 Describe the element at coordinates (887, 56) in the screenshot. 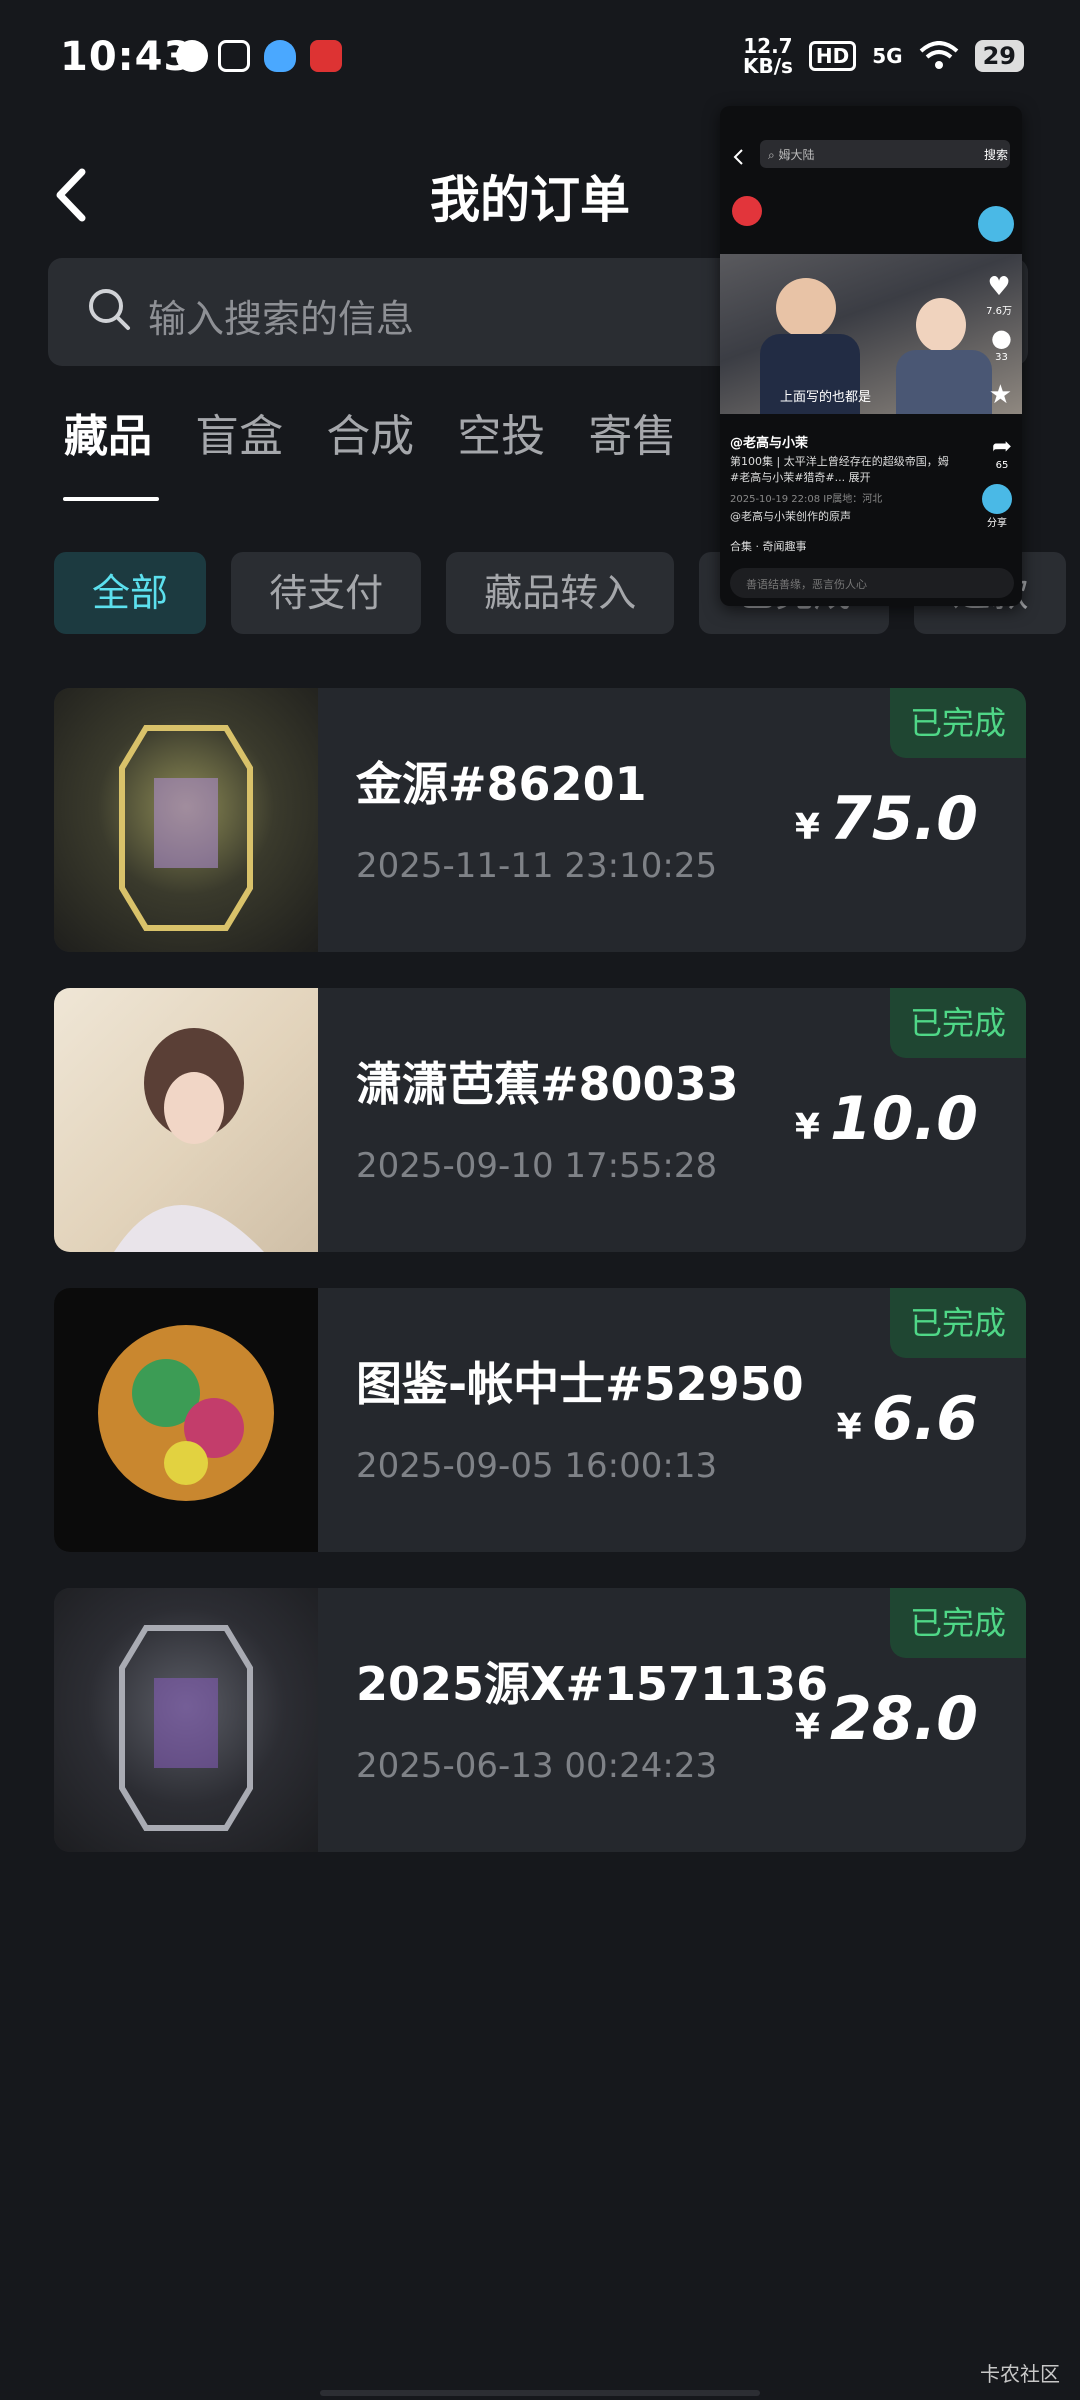

I see `signal-icon: 5G` at that location.